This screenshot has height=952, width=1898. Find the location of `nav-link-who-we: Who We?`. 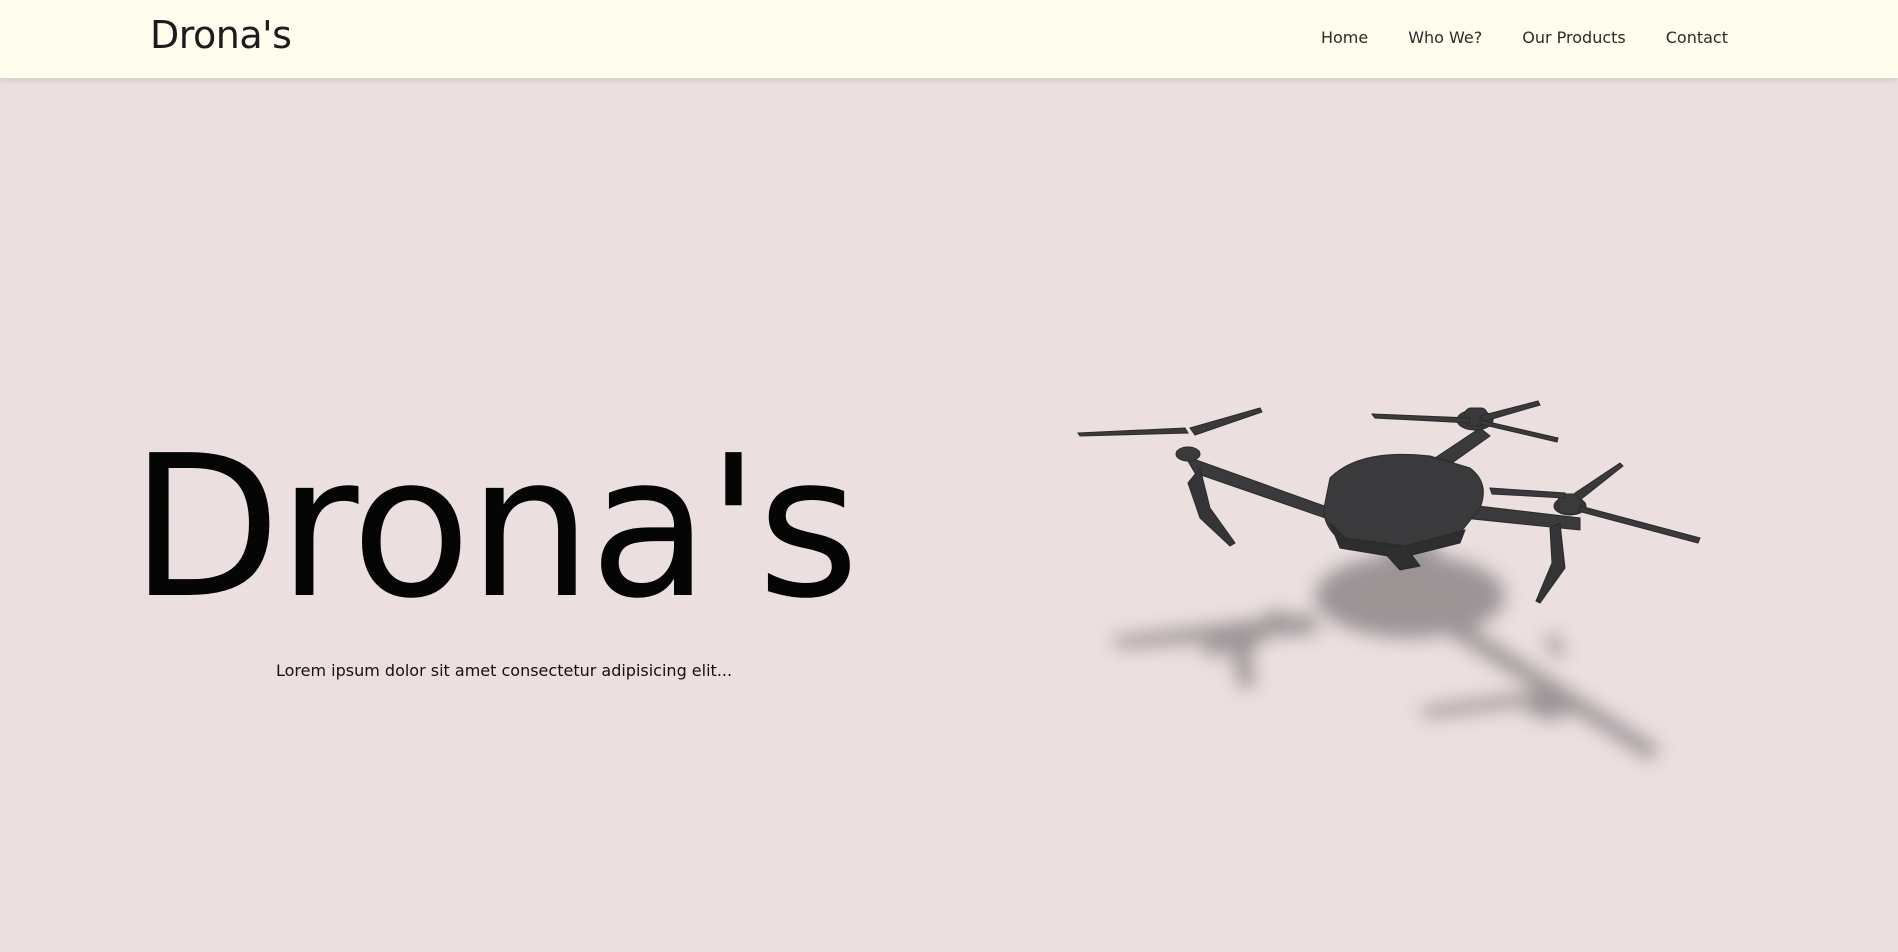

nav-link-who-we: Who We? is located at coordinates (1445, 37).